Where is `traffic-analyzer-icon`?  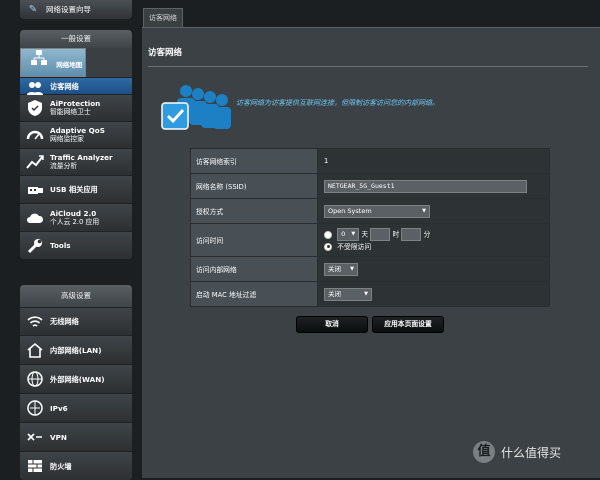
traffic-analyzer-icon is located at coordinates (35, 162).